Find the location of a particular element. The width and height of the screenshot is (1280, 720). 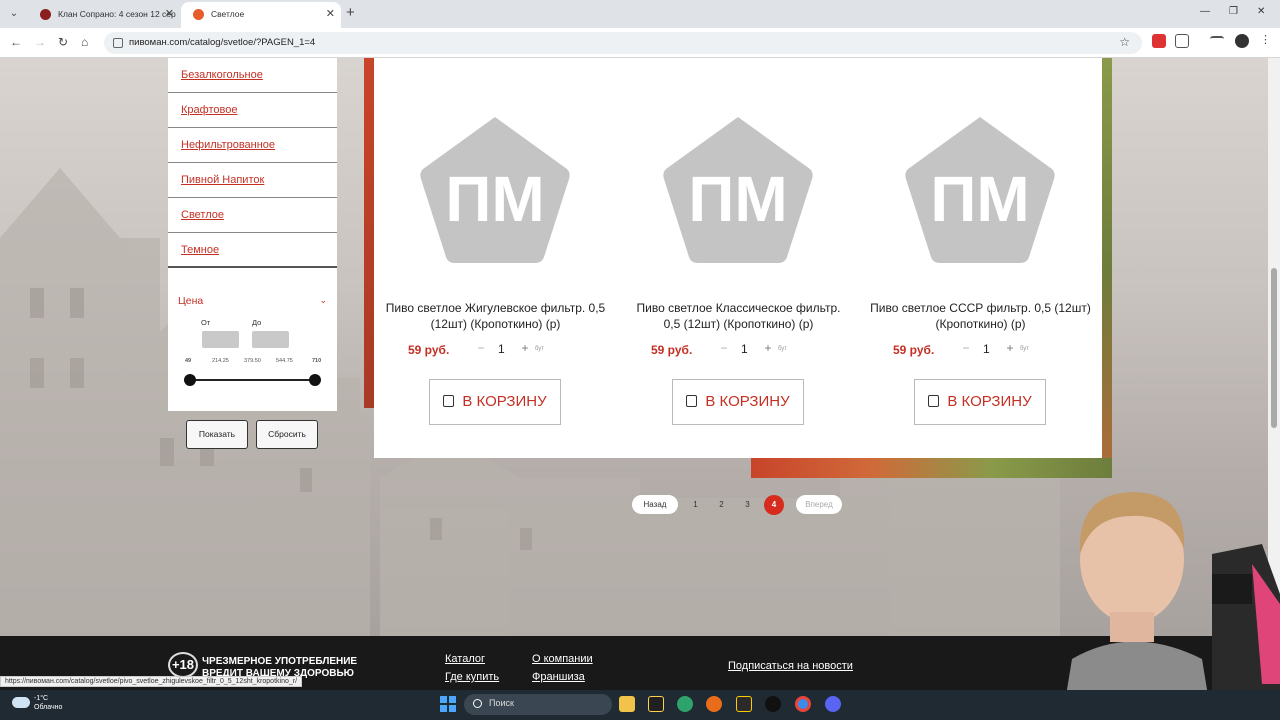

category-link: Темное is located at coordinates (200, 250).